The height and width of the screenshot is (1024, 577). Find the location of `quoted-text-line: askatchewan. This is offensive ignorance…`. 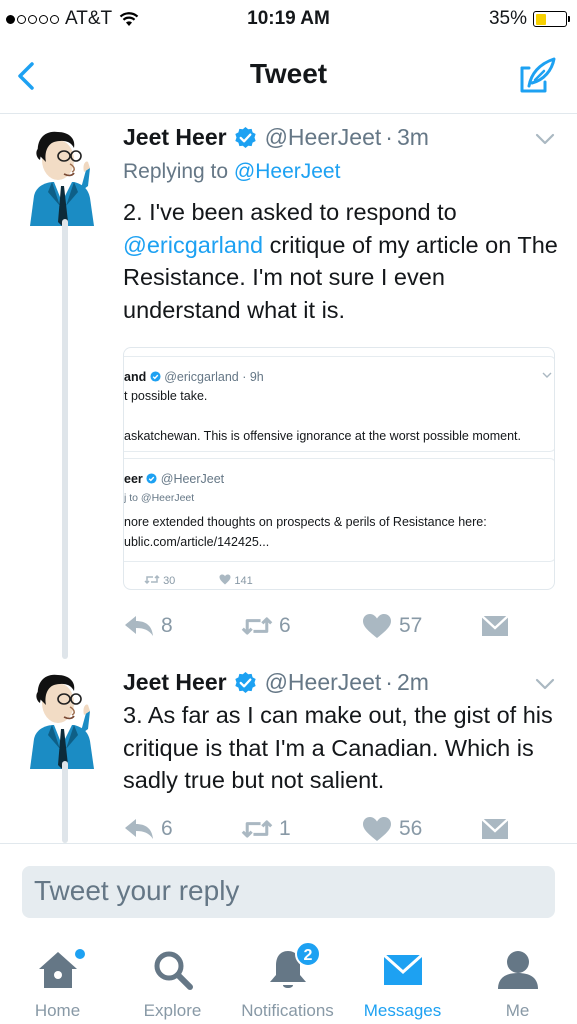

quoted-text-line: askatchewan. This is offensive ignorance… is located at coordinates (322, 436).